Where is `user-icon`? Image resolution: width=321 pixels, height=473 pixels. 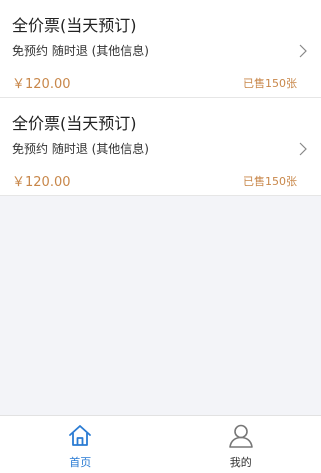
user-icon is located at coordinates (240, 436).